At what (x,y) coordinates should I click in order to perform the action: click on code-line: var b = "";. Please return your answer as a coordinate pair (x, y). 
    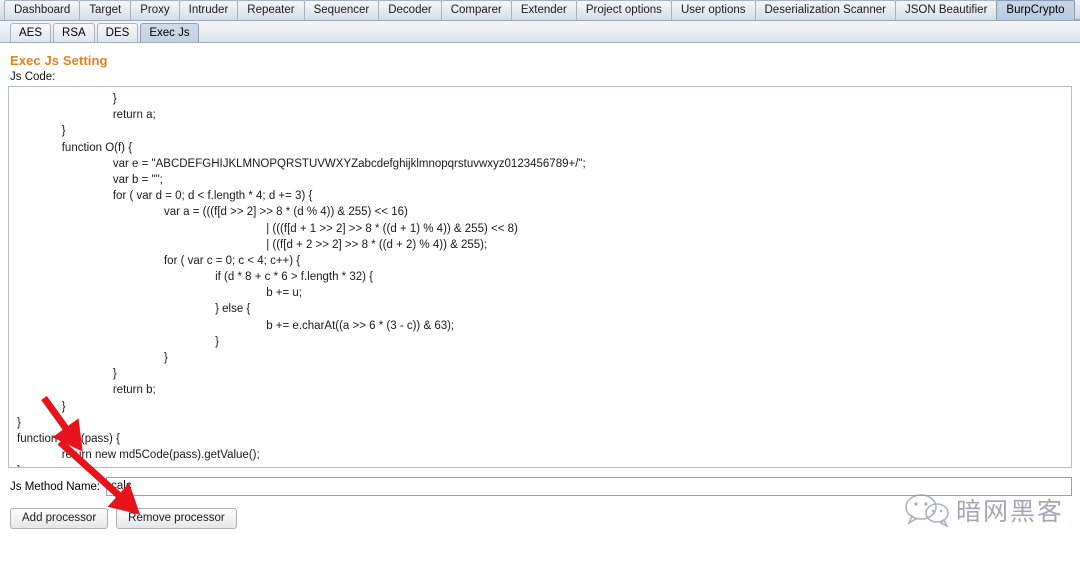
    Looking at the image, I should click on (90, 179).